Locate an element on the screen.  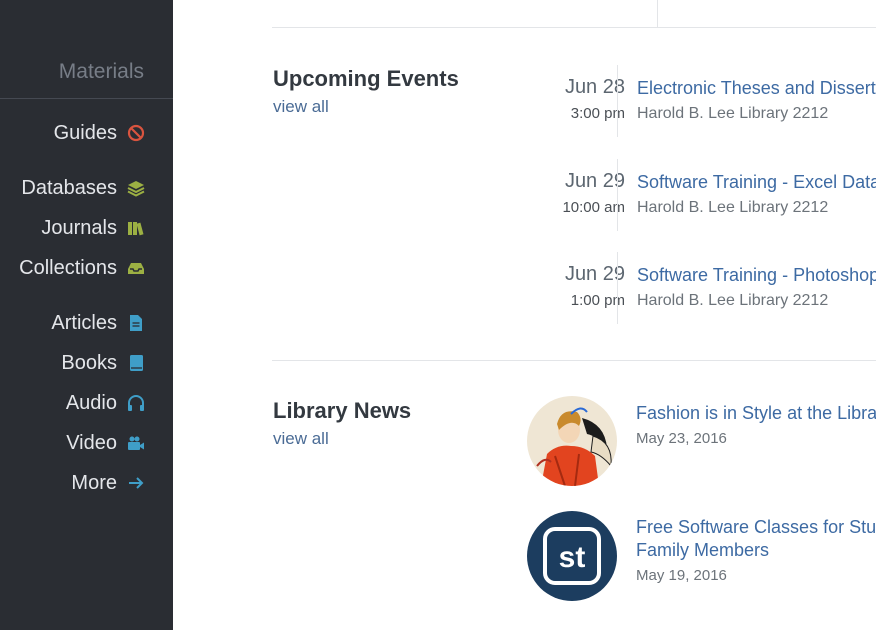
news-date: May 23, 2016 is located at coordinates (681, 438).